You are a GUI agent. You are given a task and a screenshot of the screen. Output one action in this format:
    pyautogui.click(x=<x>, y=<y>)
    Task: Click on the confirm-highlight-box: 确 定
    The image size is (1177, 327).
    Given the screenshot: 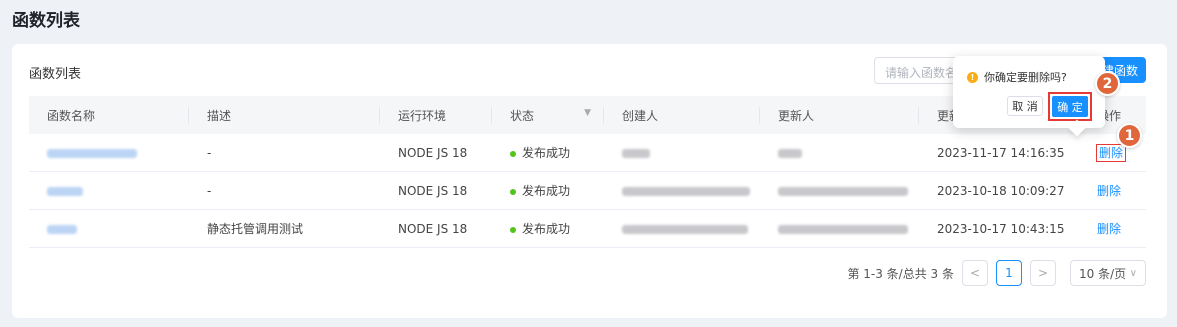 What is the action you would take?
    pyautogui.click(x=1070, y=106)
    